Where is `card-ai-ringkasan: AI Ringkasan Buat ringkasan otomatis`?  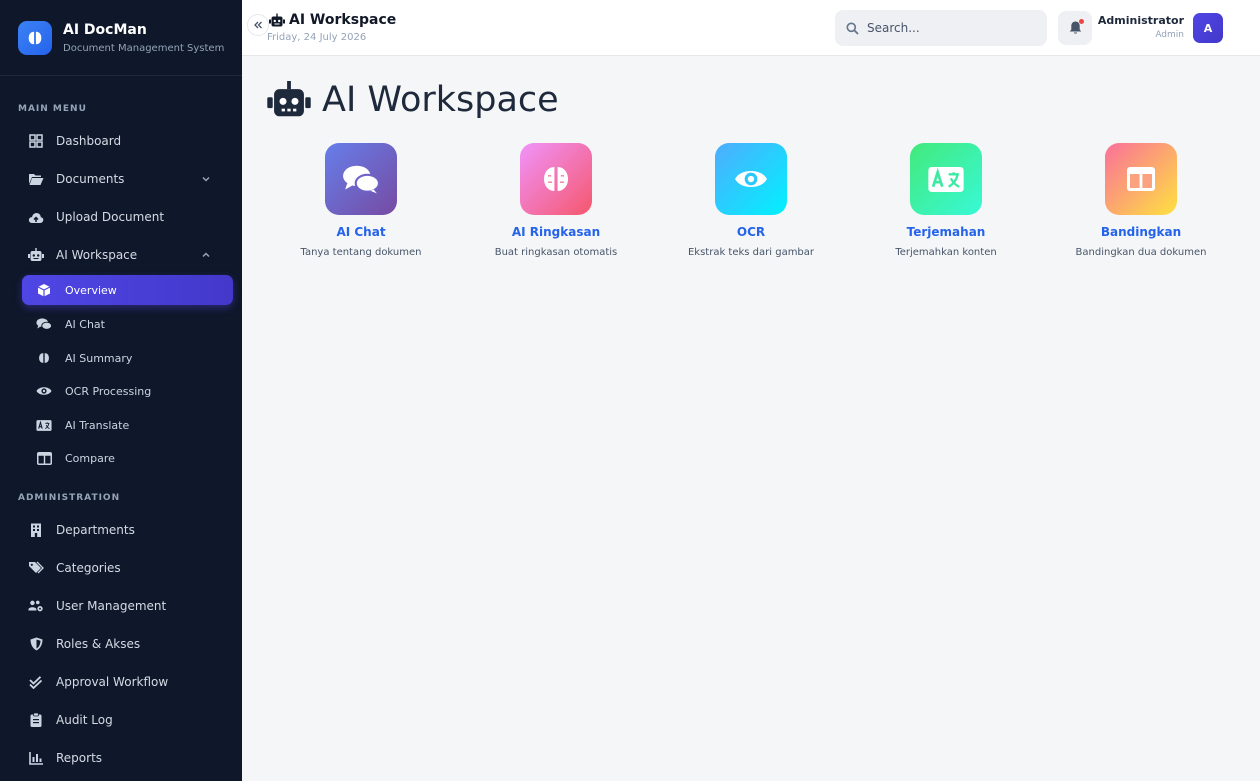
card-ai-ringkasan: AI Ringkasan Buat ringkasan otomatis is located at coordinates (556, 200).